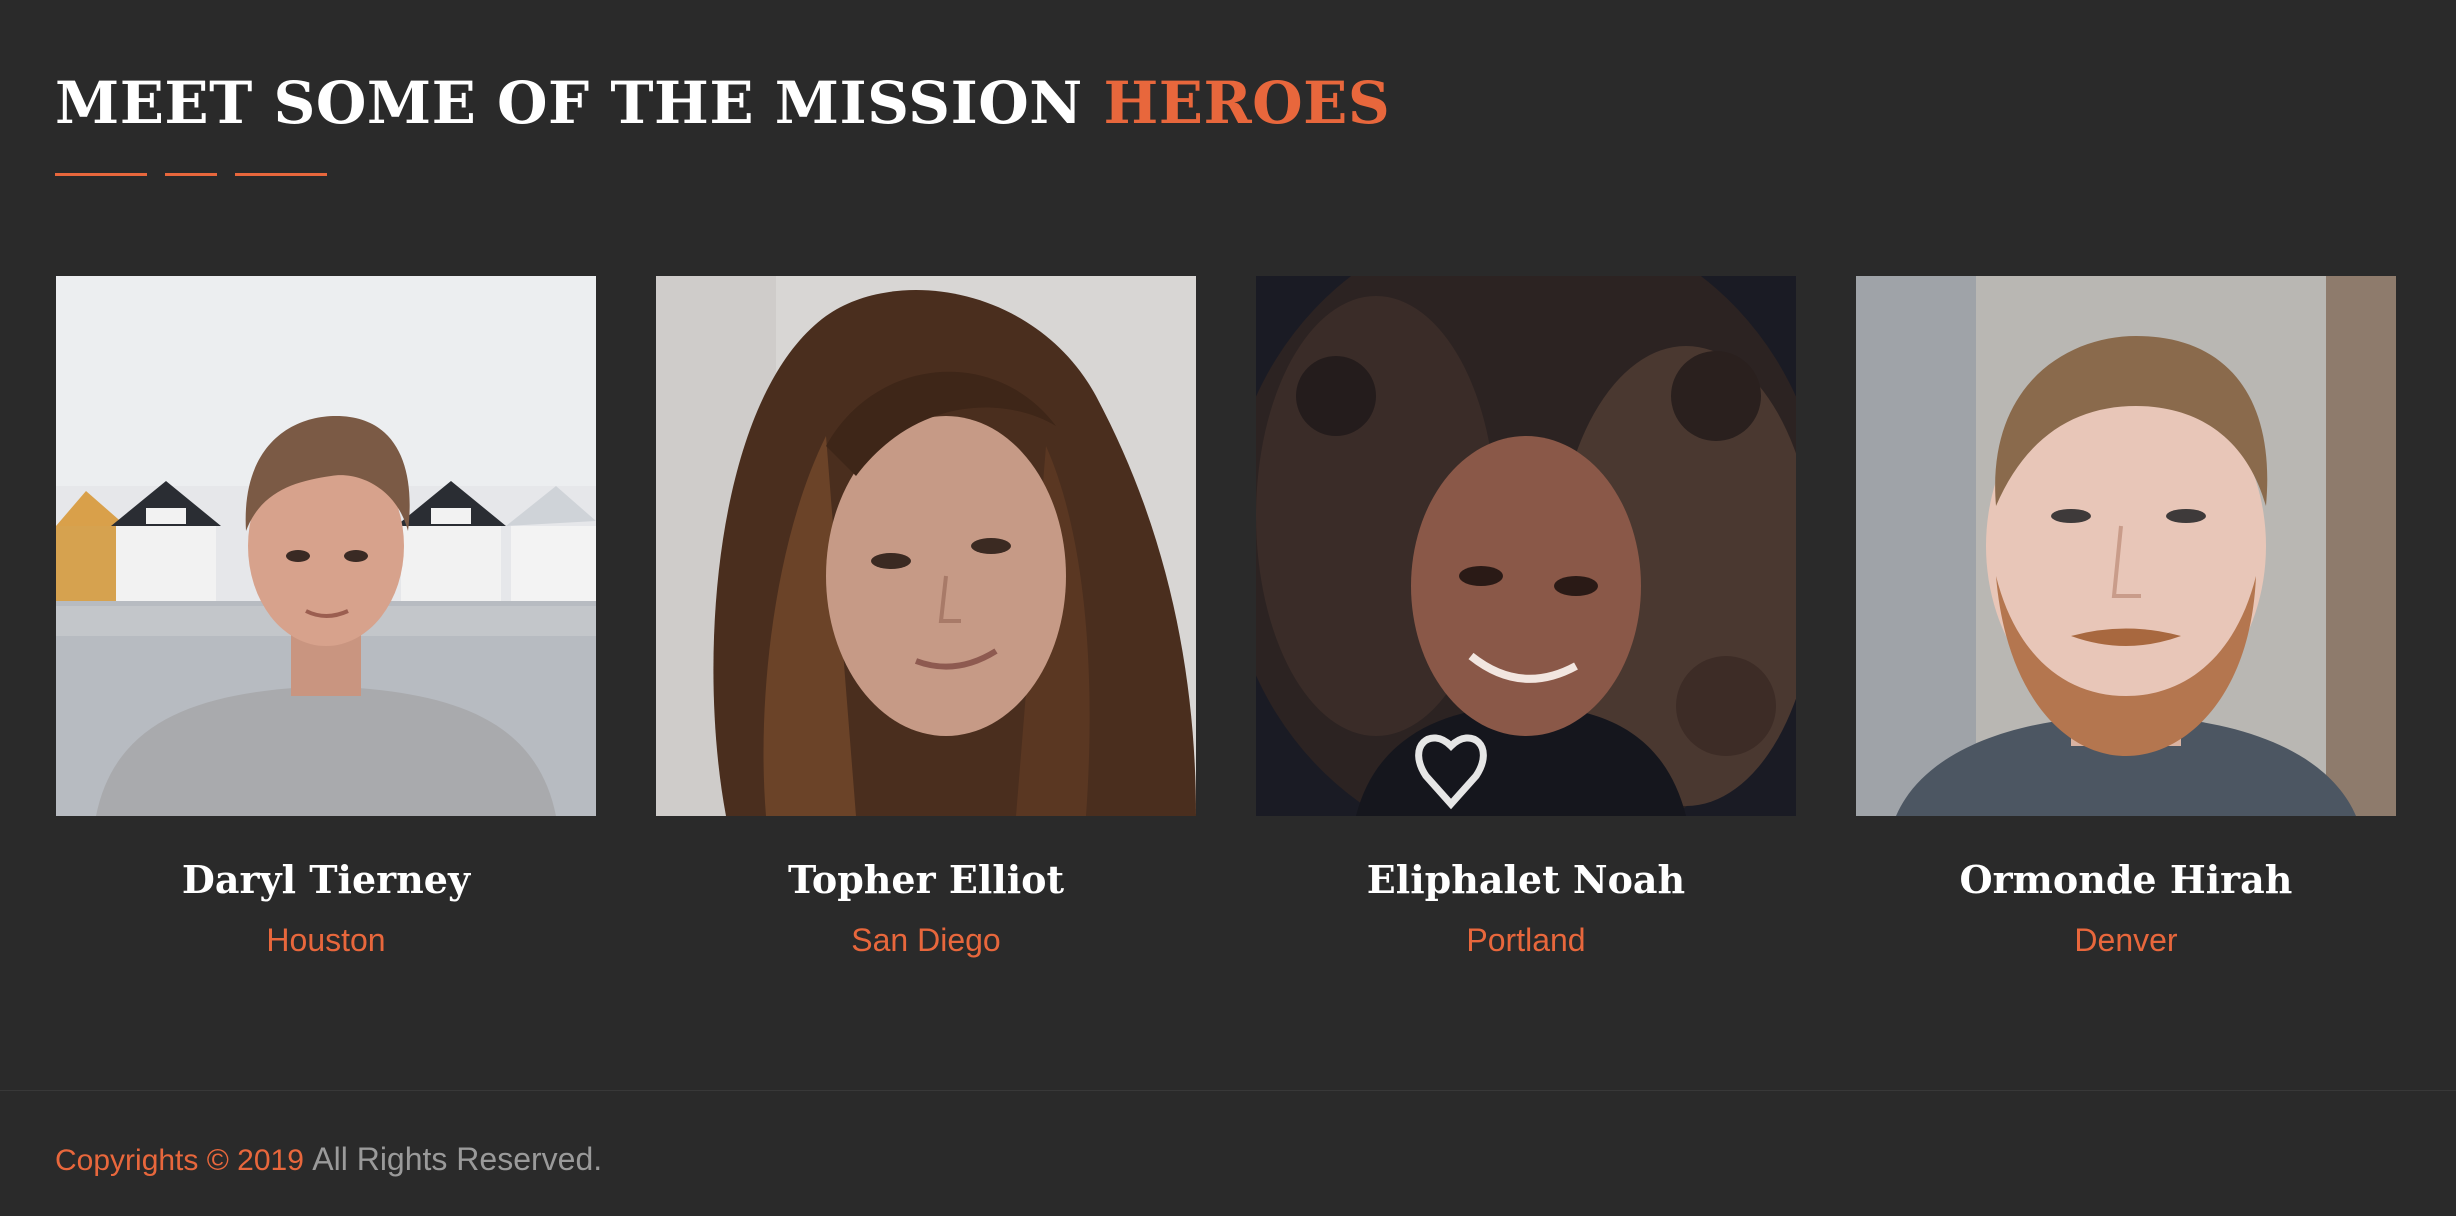 This screenshot has height=1216, width=2456. Describe the element at coordinates (326, 879) in the screenshot. I see `hero-name: Daryl Tierney` at that location.